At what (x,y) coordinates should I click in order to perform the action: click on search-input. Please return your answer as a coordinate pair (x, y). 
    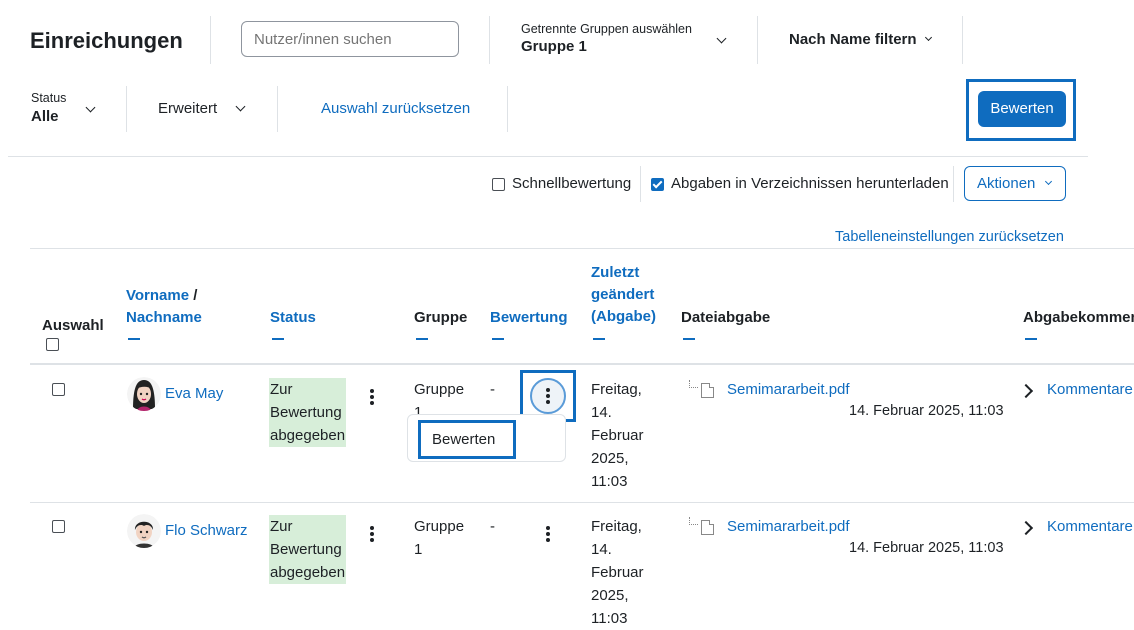
    Looking at the image, I should click on (350, 39).